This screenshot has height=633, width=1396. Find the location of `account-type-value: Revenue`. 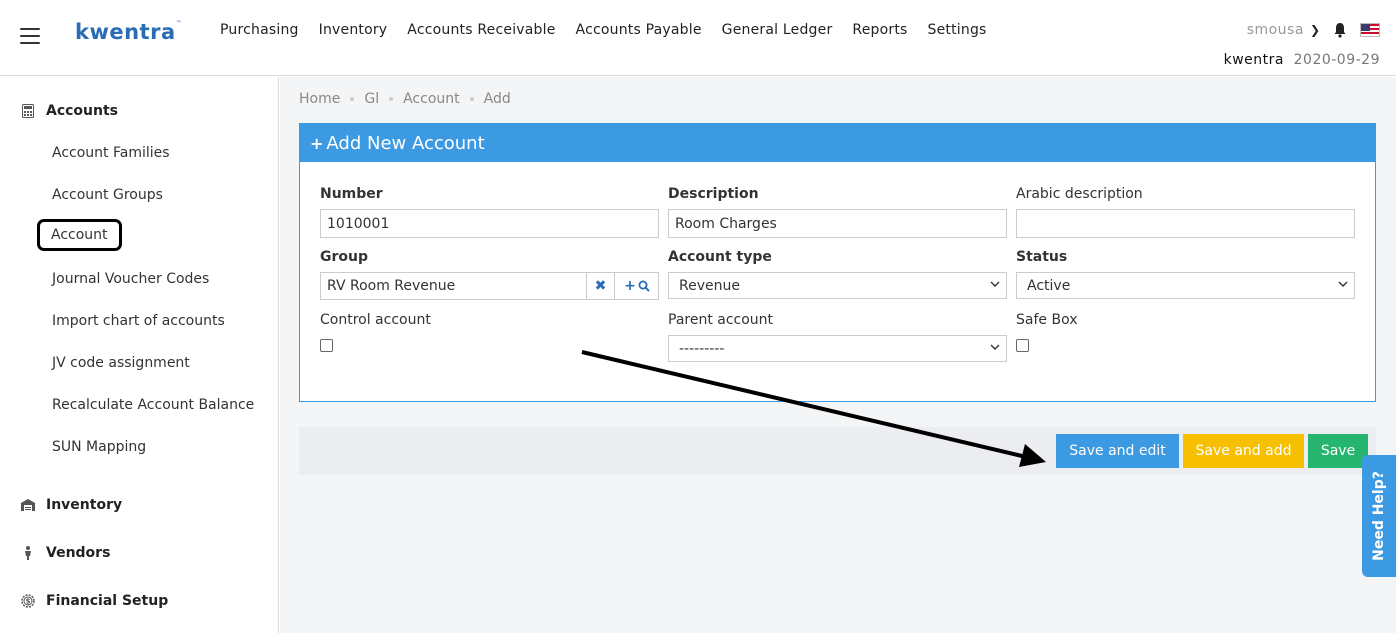

account-type-value: Revenue is located at coordinates (709, 285).